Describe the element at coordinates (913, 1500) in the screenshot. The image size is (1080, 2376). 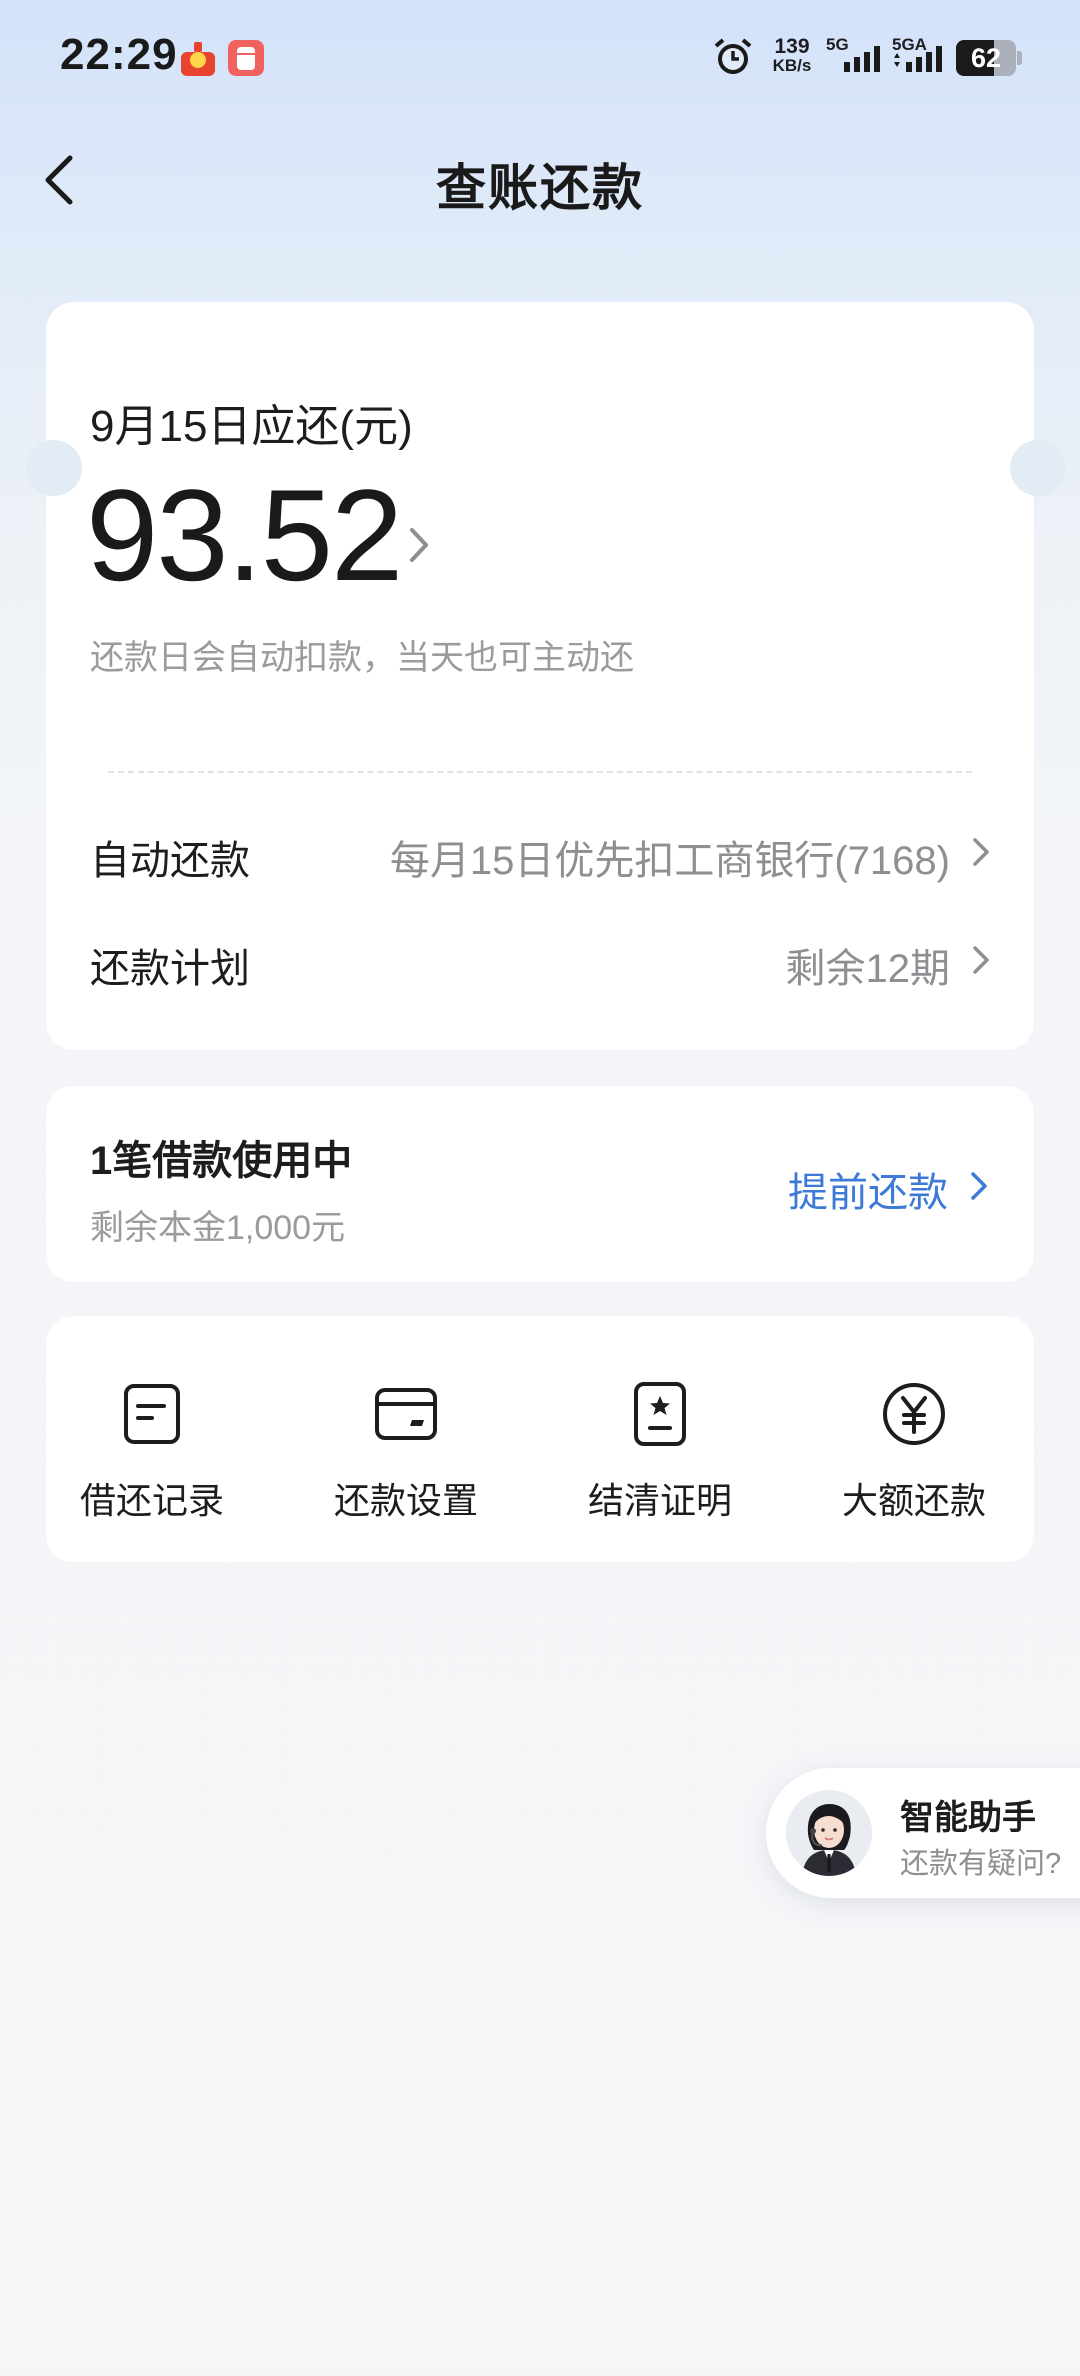
I see `tool-label: 大额还款` at that location.